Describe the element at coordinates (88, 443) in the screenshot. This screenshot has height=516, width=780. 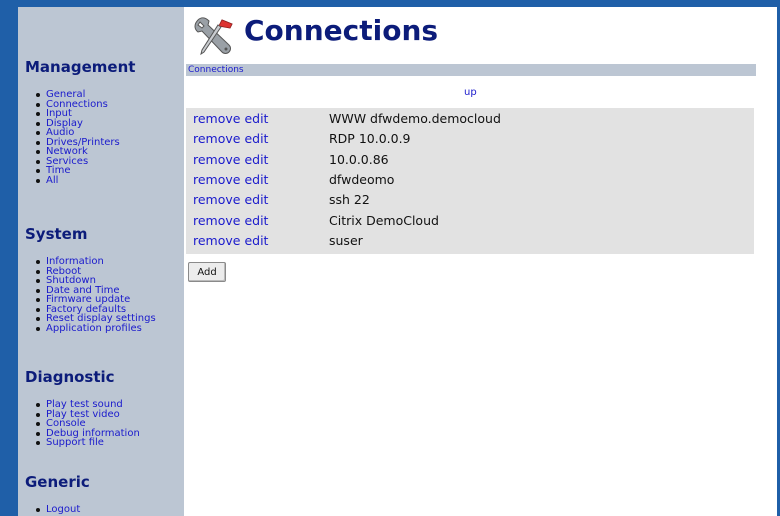
I see `sidebar-item-support-file: Support file` at that location.